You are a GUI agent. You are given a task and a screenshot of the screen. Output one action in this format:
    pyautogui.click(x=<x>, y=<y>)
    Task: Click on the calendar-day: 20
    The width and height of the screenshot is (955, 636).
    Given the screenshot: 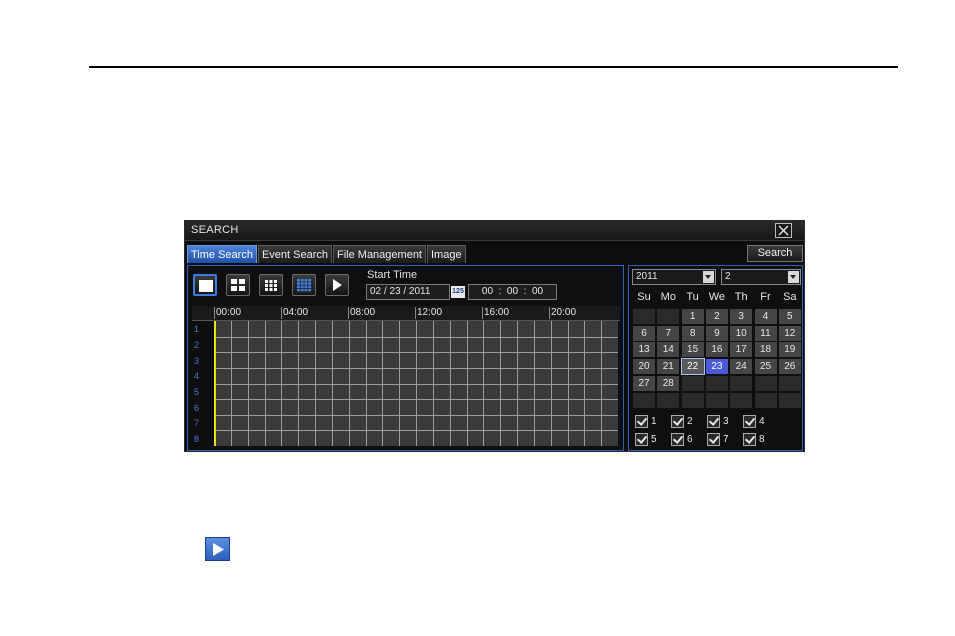 What is the action you would take?
    pyautogui.click(x=644, y=367)
    